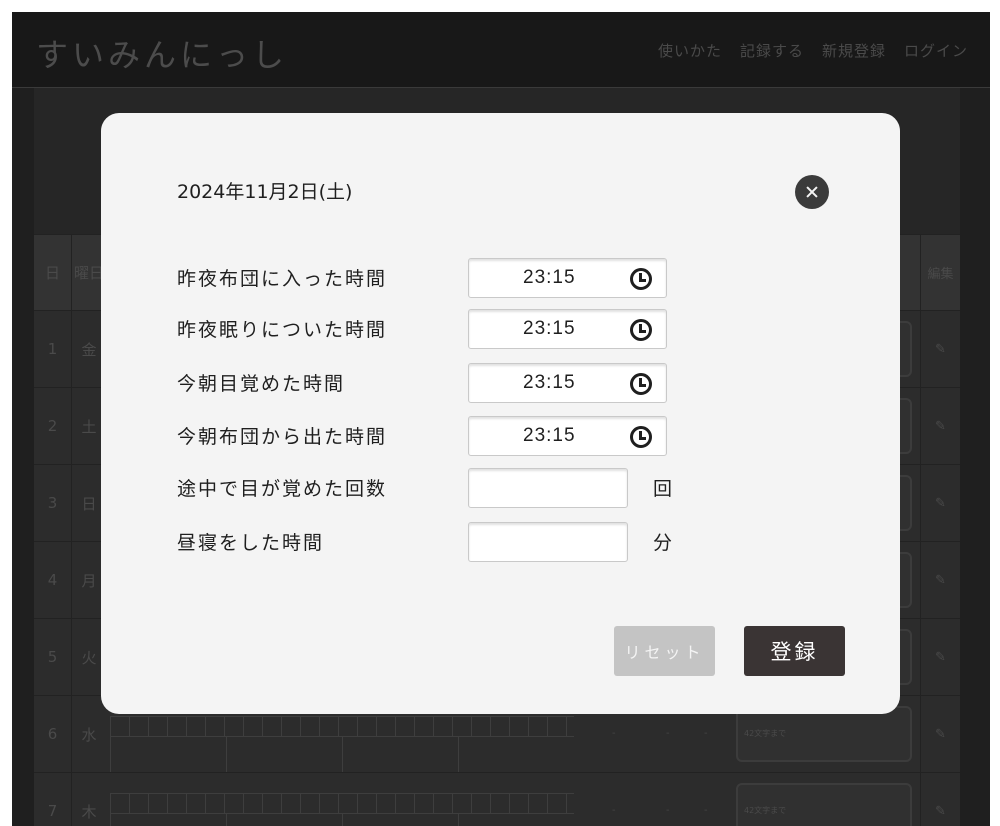 The image size is (1000, 826). Describe the element at coordinates (663, 543) in the screenshot. I see `nap-unit: 分` at that location.